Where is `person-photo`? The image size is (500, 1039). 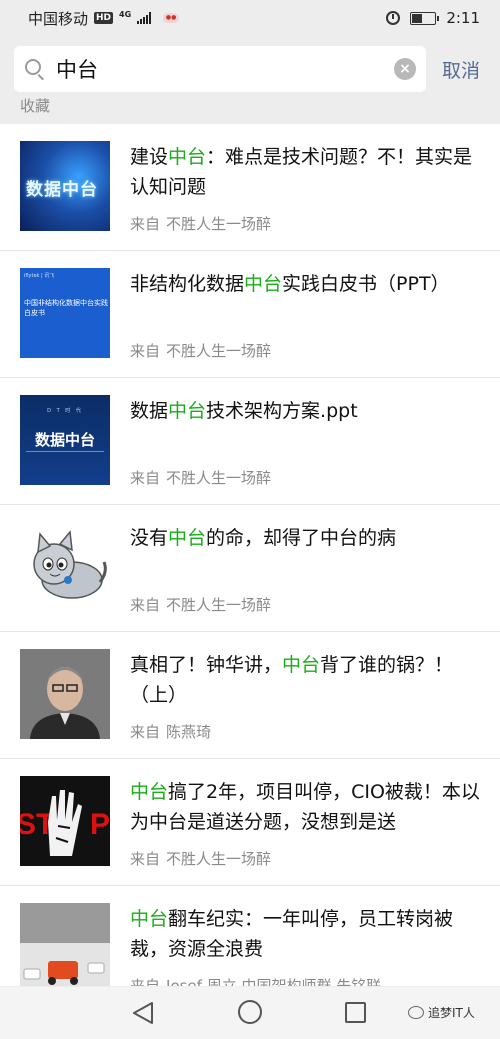
person-photo is located at coordinates (65, 694).